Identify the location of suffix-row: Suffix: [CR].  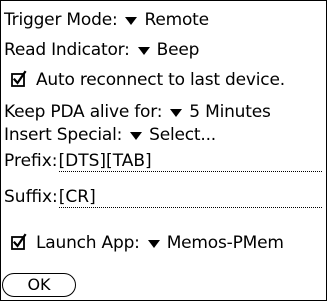
(163, 197).